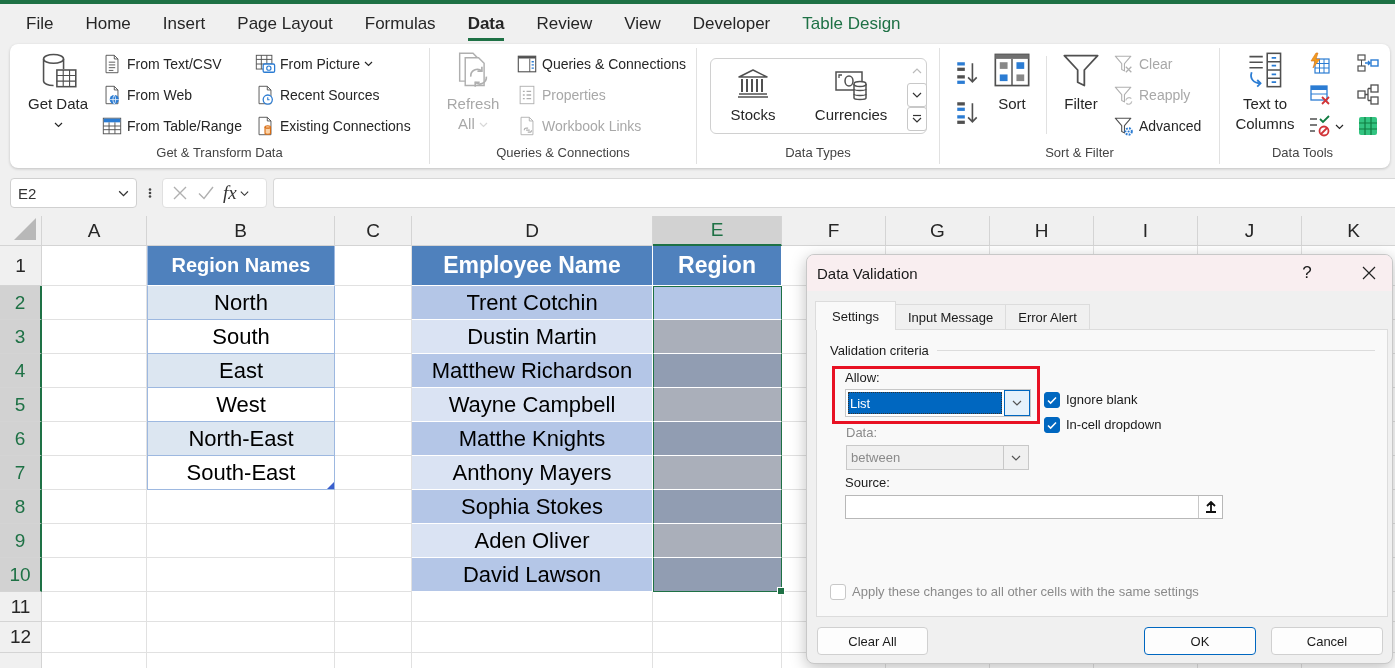  I want to click on ribbon-button: From Web, so click(171, 95).